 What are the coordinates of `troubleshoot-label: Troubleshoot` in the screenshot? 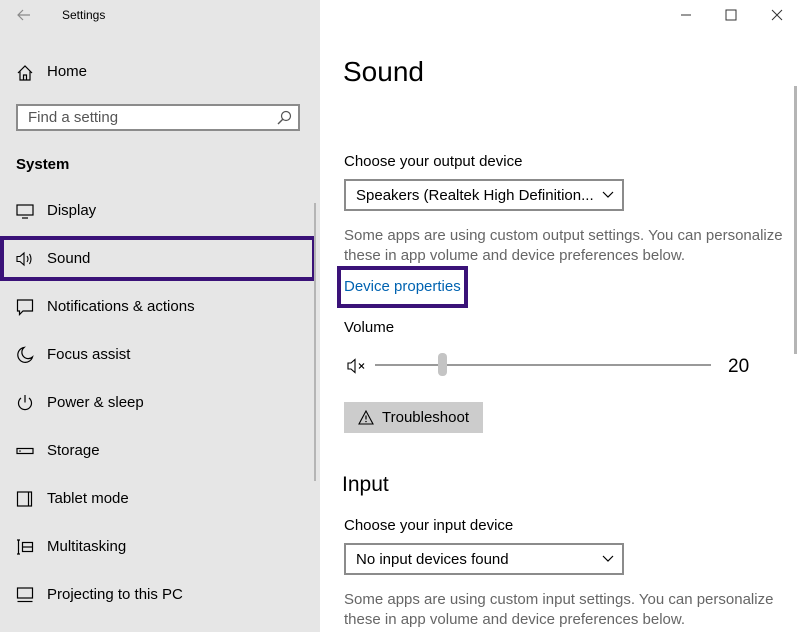 It's located at (425, 417).